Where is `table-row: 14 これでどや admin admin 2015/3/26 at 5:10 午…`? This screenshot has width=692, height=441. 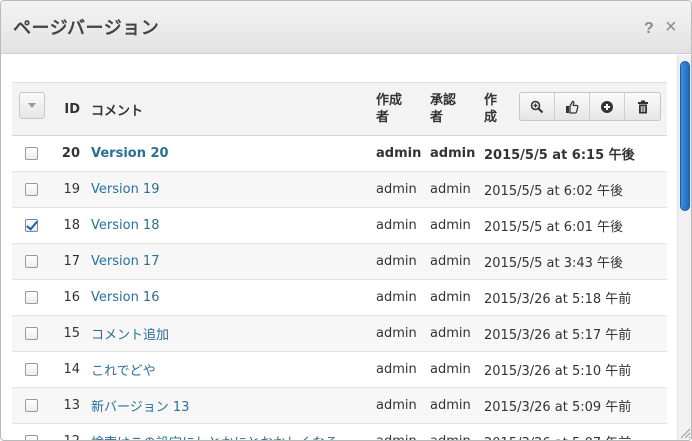 table-row: 14 これでどや admin admin 2015/3/26 at 5:10 午… is located at coordinates (339, 370).